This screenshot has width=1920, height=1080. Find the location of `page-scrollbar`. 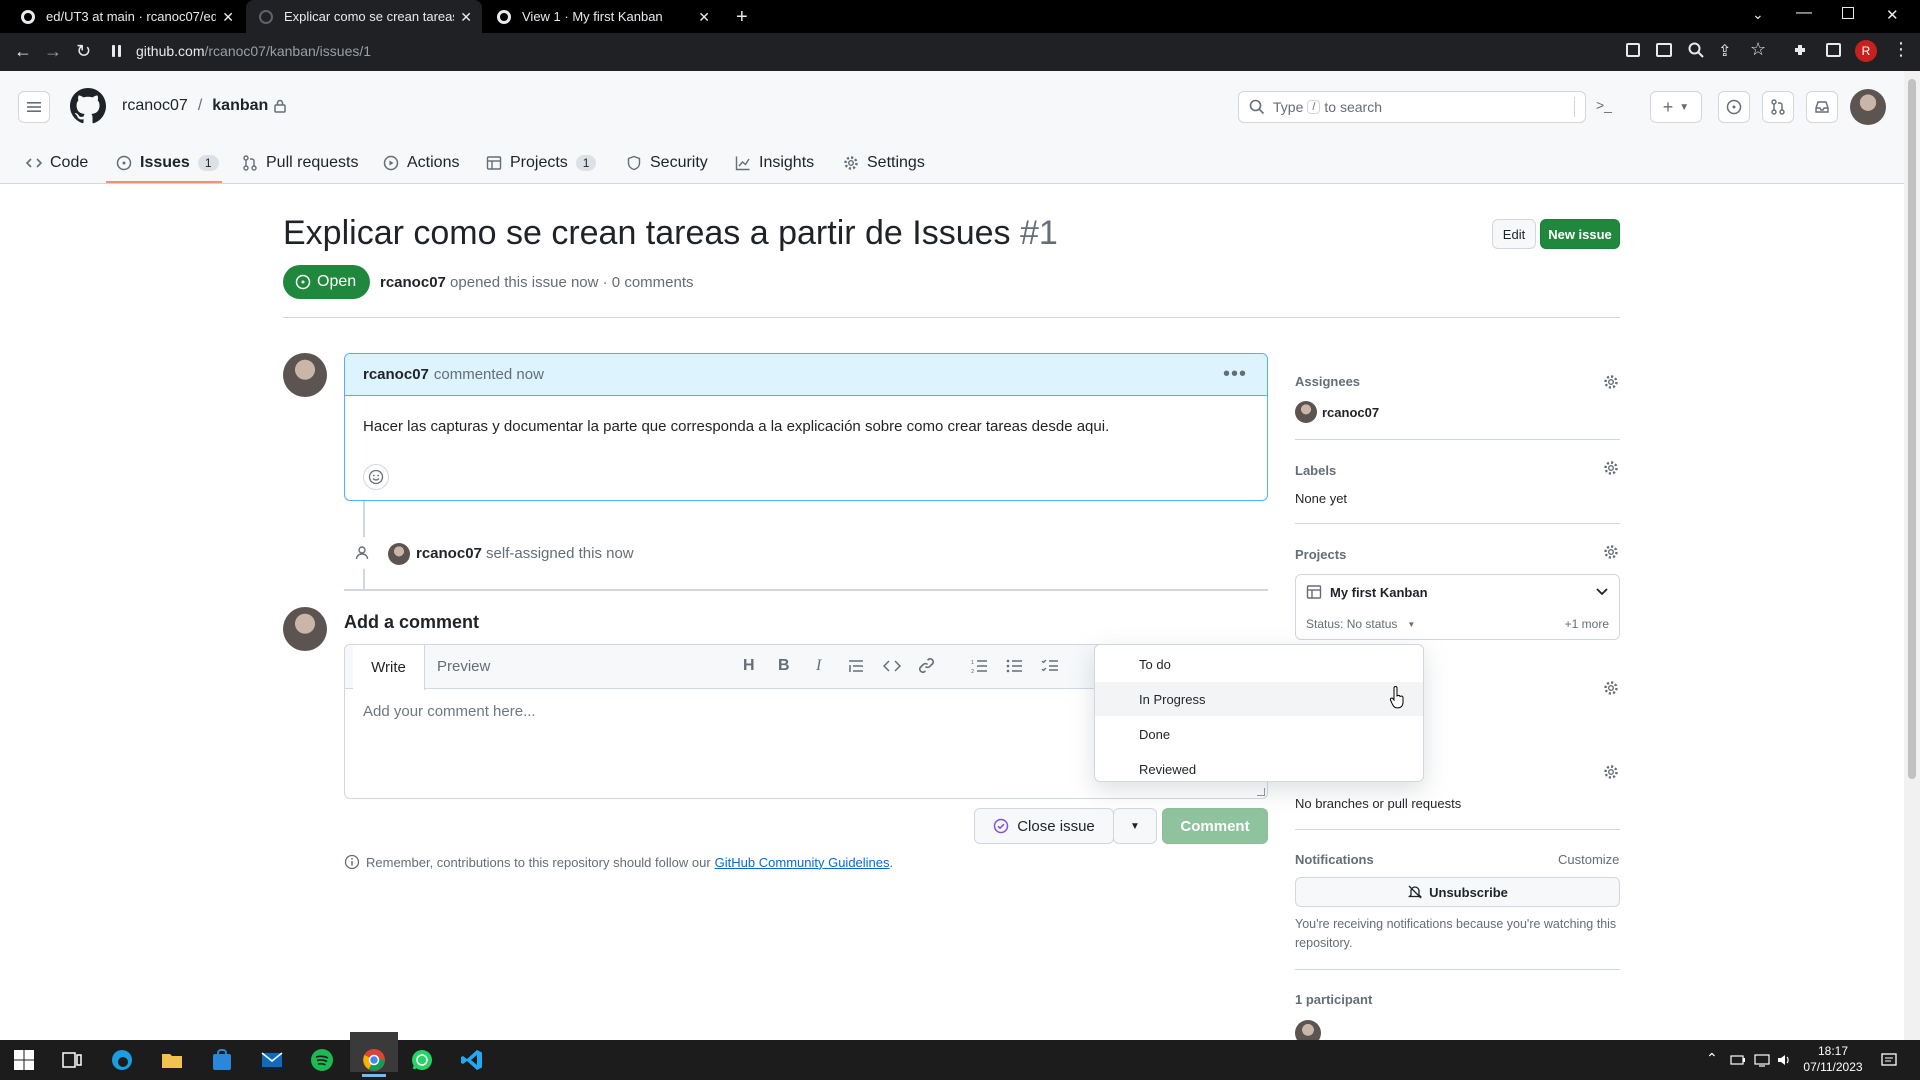

page-scrollbar is located at coordinates (1912, 555).